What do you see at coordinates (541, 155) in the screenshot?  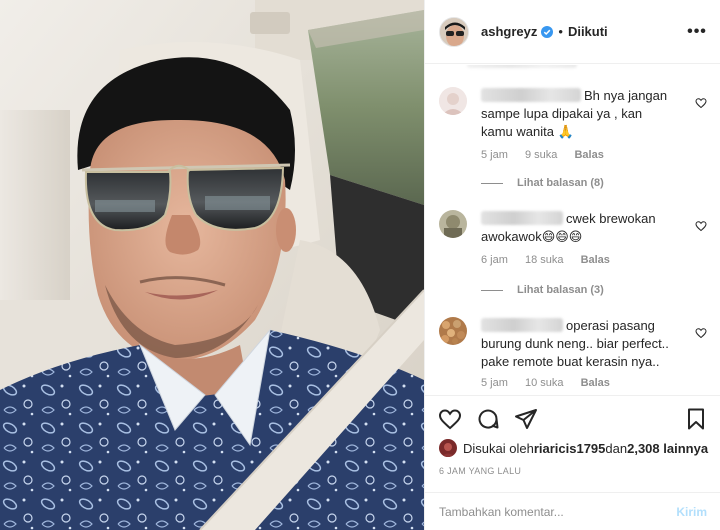 I see `comment-likes: 9 suka` at bounding box center [541, 155].